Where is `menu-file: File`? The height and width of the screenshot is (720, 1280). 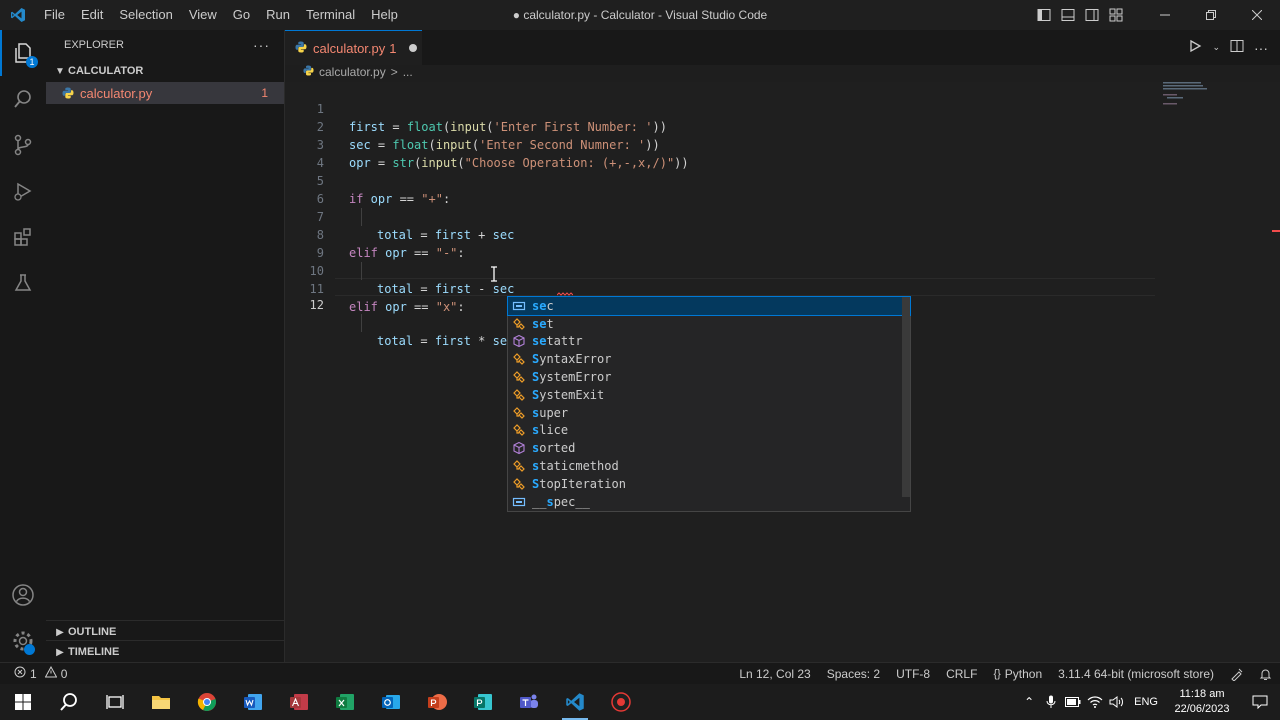
menu-file: File is located at coordinates (54, 15).